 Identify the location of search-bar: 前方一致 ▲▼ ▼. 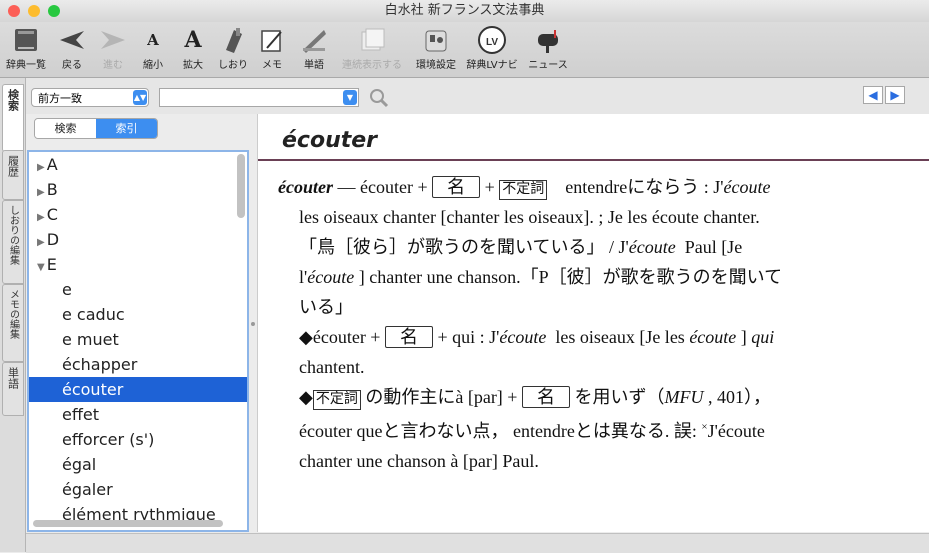
(477, 96).